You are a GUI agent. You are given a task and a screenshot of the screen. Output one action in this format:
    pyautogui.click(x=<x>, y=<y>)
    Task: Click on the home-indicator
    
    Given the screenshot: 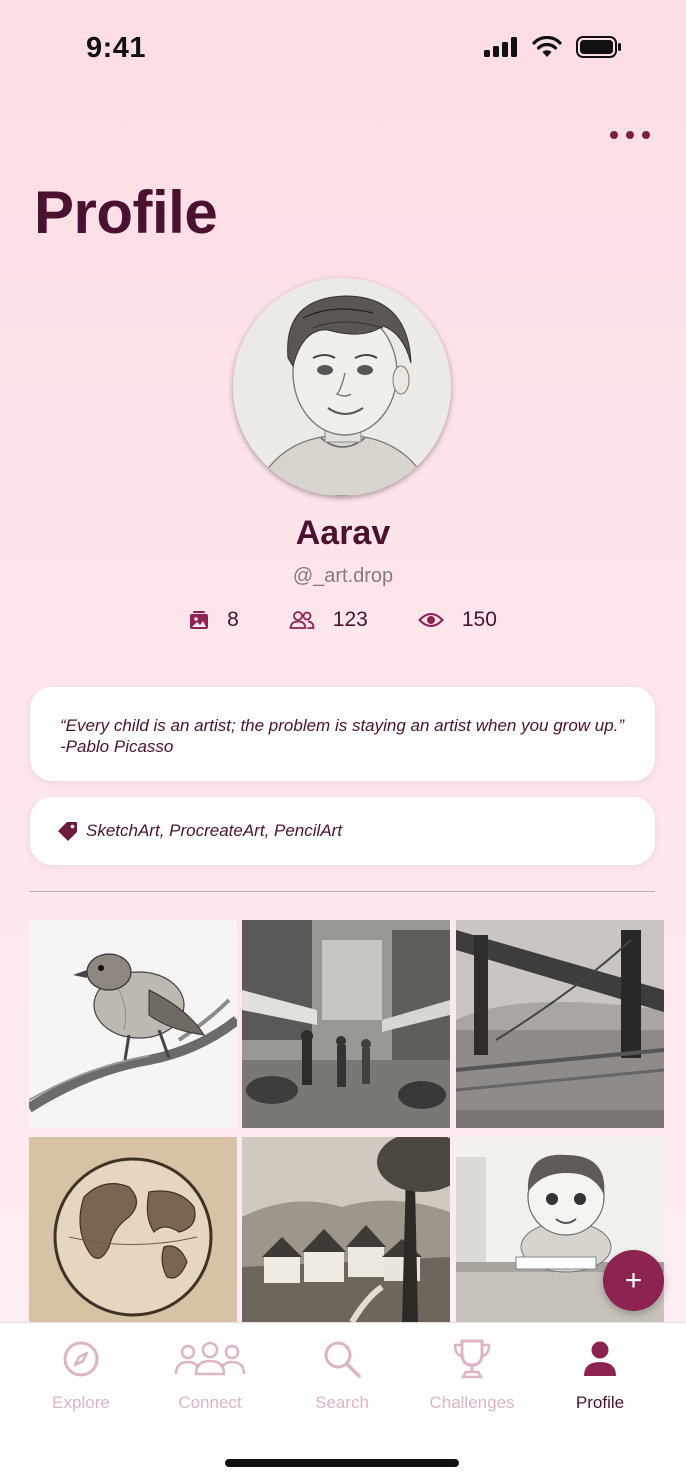 What is the action you would take?
    pyautogui.click(x=342, y=1463)
    